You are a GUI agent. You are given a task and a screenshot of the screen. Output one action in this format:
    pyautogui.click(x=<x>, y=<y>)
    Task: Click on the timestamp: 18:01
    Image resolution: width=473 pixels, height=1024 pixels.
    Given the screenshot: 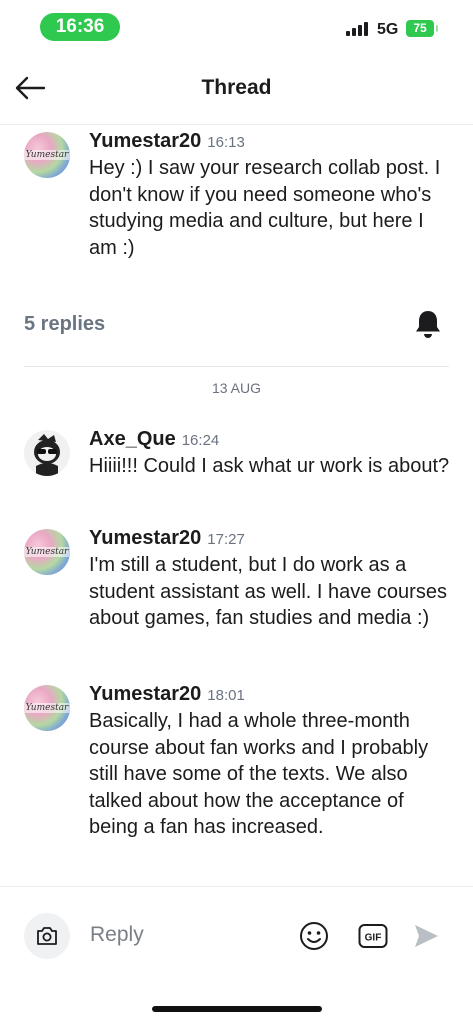 What is the action you would take?
    pyautogui.click(x=226, y=695)
    